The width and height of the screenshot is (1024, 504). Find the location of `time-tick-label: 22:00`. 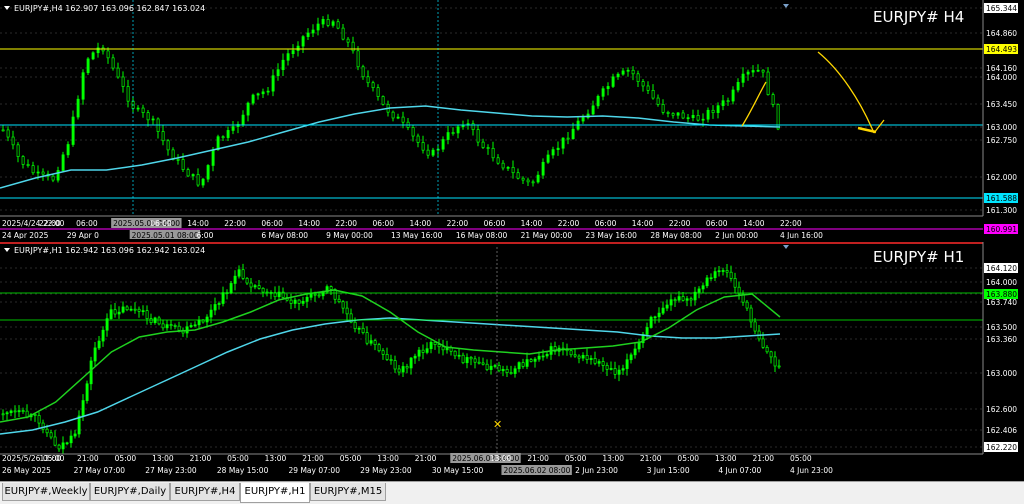

time-tick-label: 22:00 is located at coordinates (346, 223).